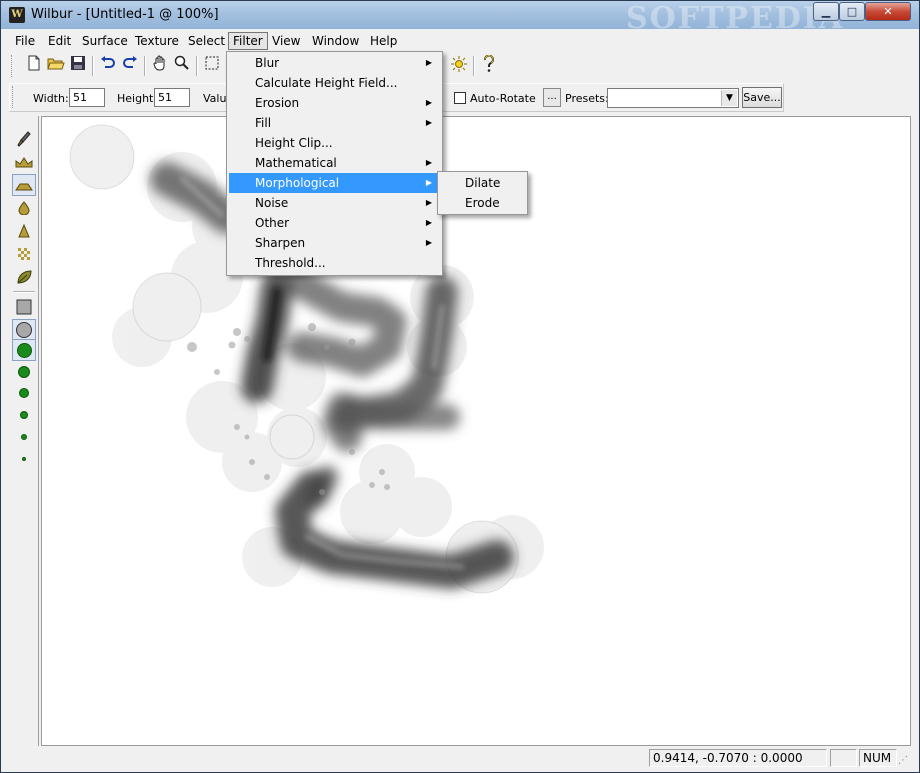 This screenshot has width=920, height=773. I want to click on maximize-button: □, so click(852, 11).